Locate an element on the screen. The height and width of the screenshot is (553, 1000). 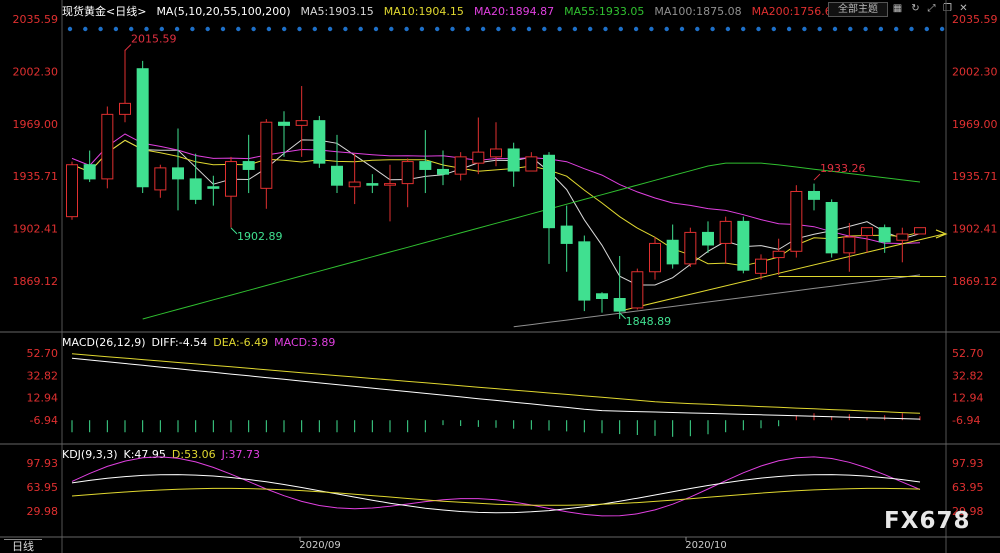
macd-dea-line is located at coordinates (496, 383).